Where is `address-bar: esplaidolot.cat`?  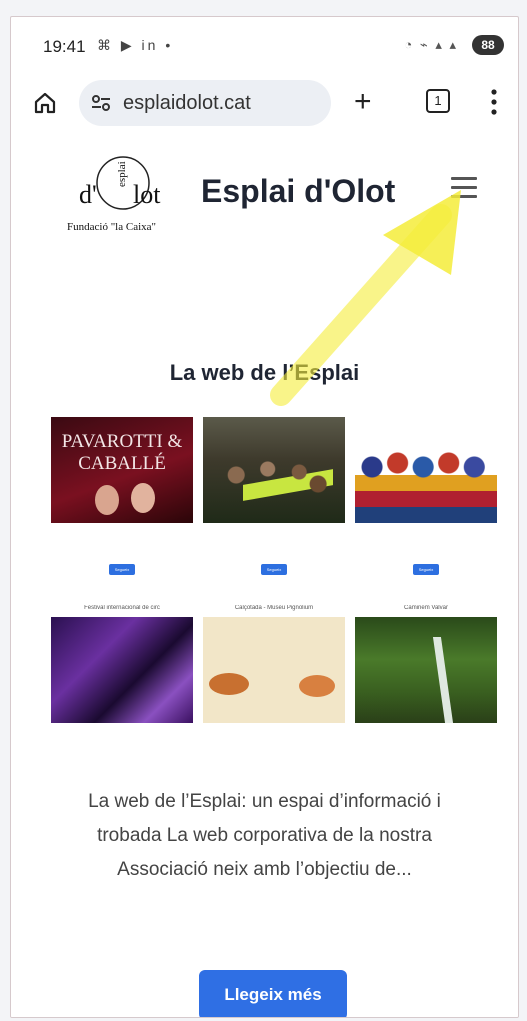
address-bar: esplaidolot.cat is located at coordinates (205, 103).